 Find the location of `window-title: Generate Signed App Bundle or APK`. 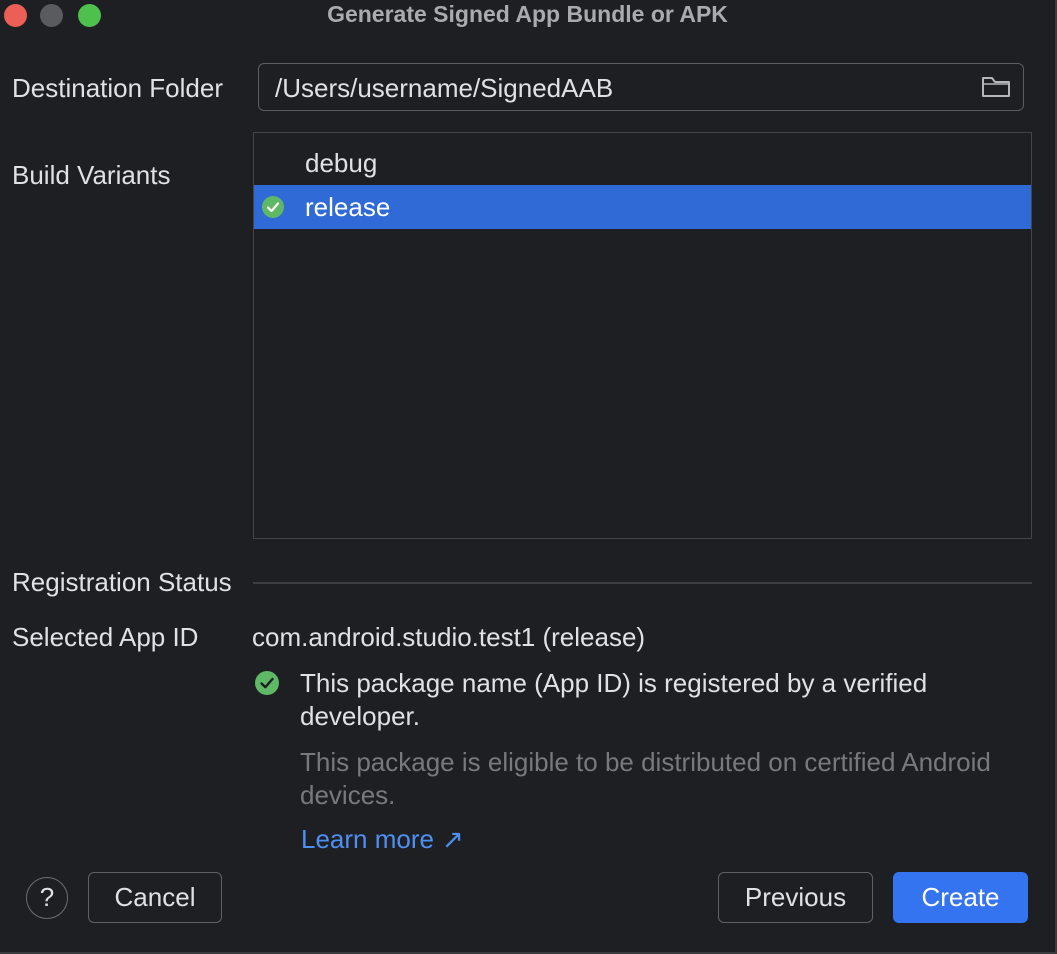

window-title: Generate Signed App Bundle or APK is located at coordinates (527, 14).